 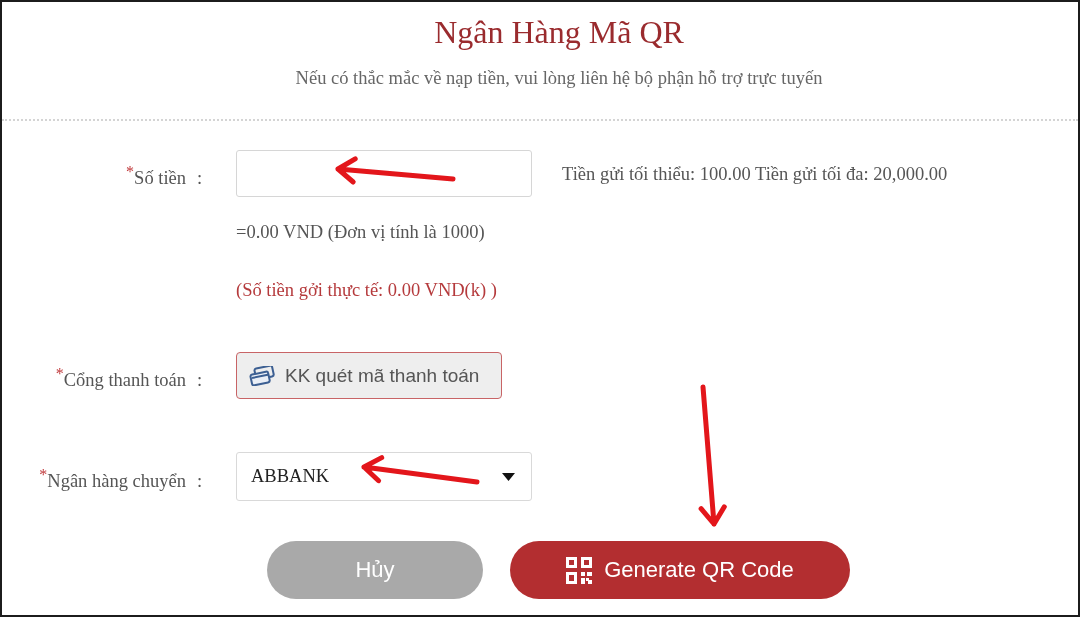 What do you see at coordinates (156, 175) in the screenshot?
I see `field-label: $^{*}$Số tiền` at bounding box center [156, 175].